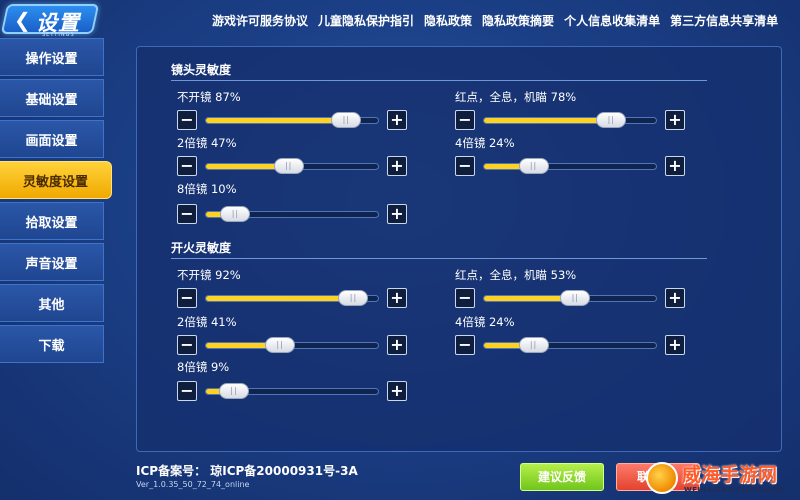 This screenshot has height=500, width=800. I want to click on icp-record: ICP备案号： 琼ICP备20000931号-3A, so click(247, 471).